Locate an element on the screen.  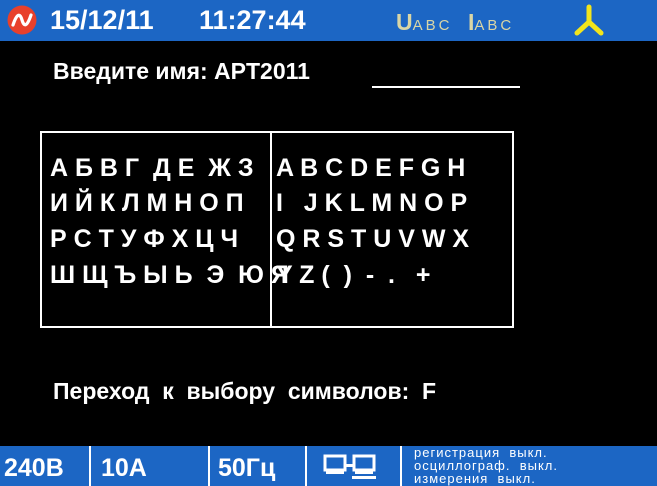
frequency-value: 50Гц is located at coordinates (246, 468).